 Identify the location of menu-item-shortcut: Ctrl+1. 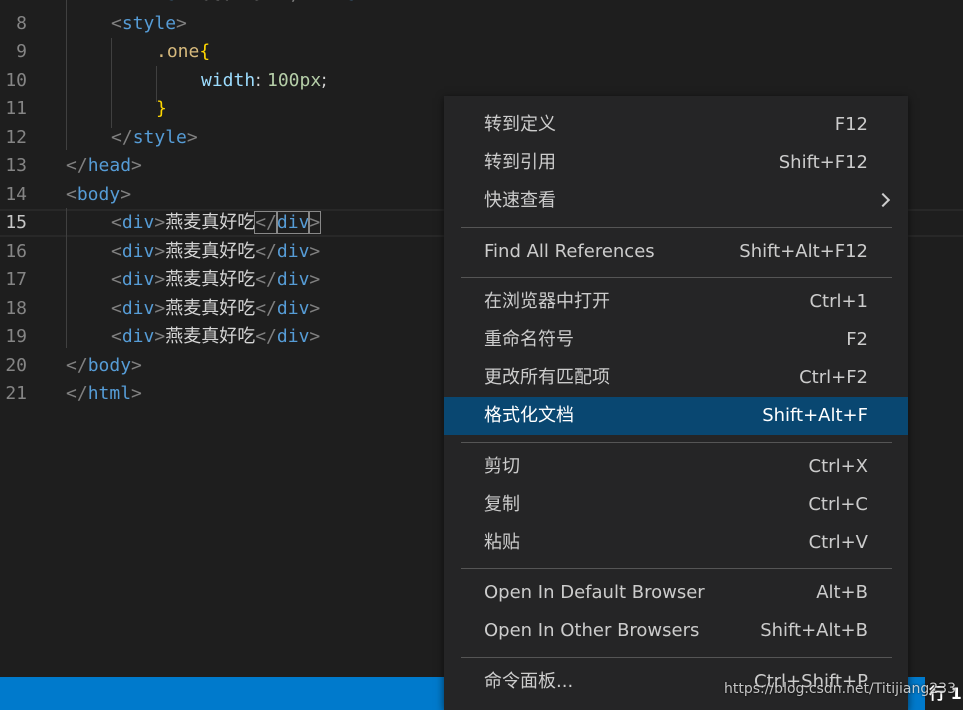
(838, 301).